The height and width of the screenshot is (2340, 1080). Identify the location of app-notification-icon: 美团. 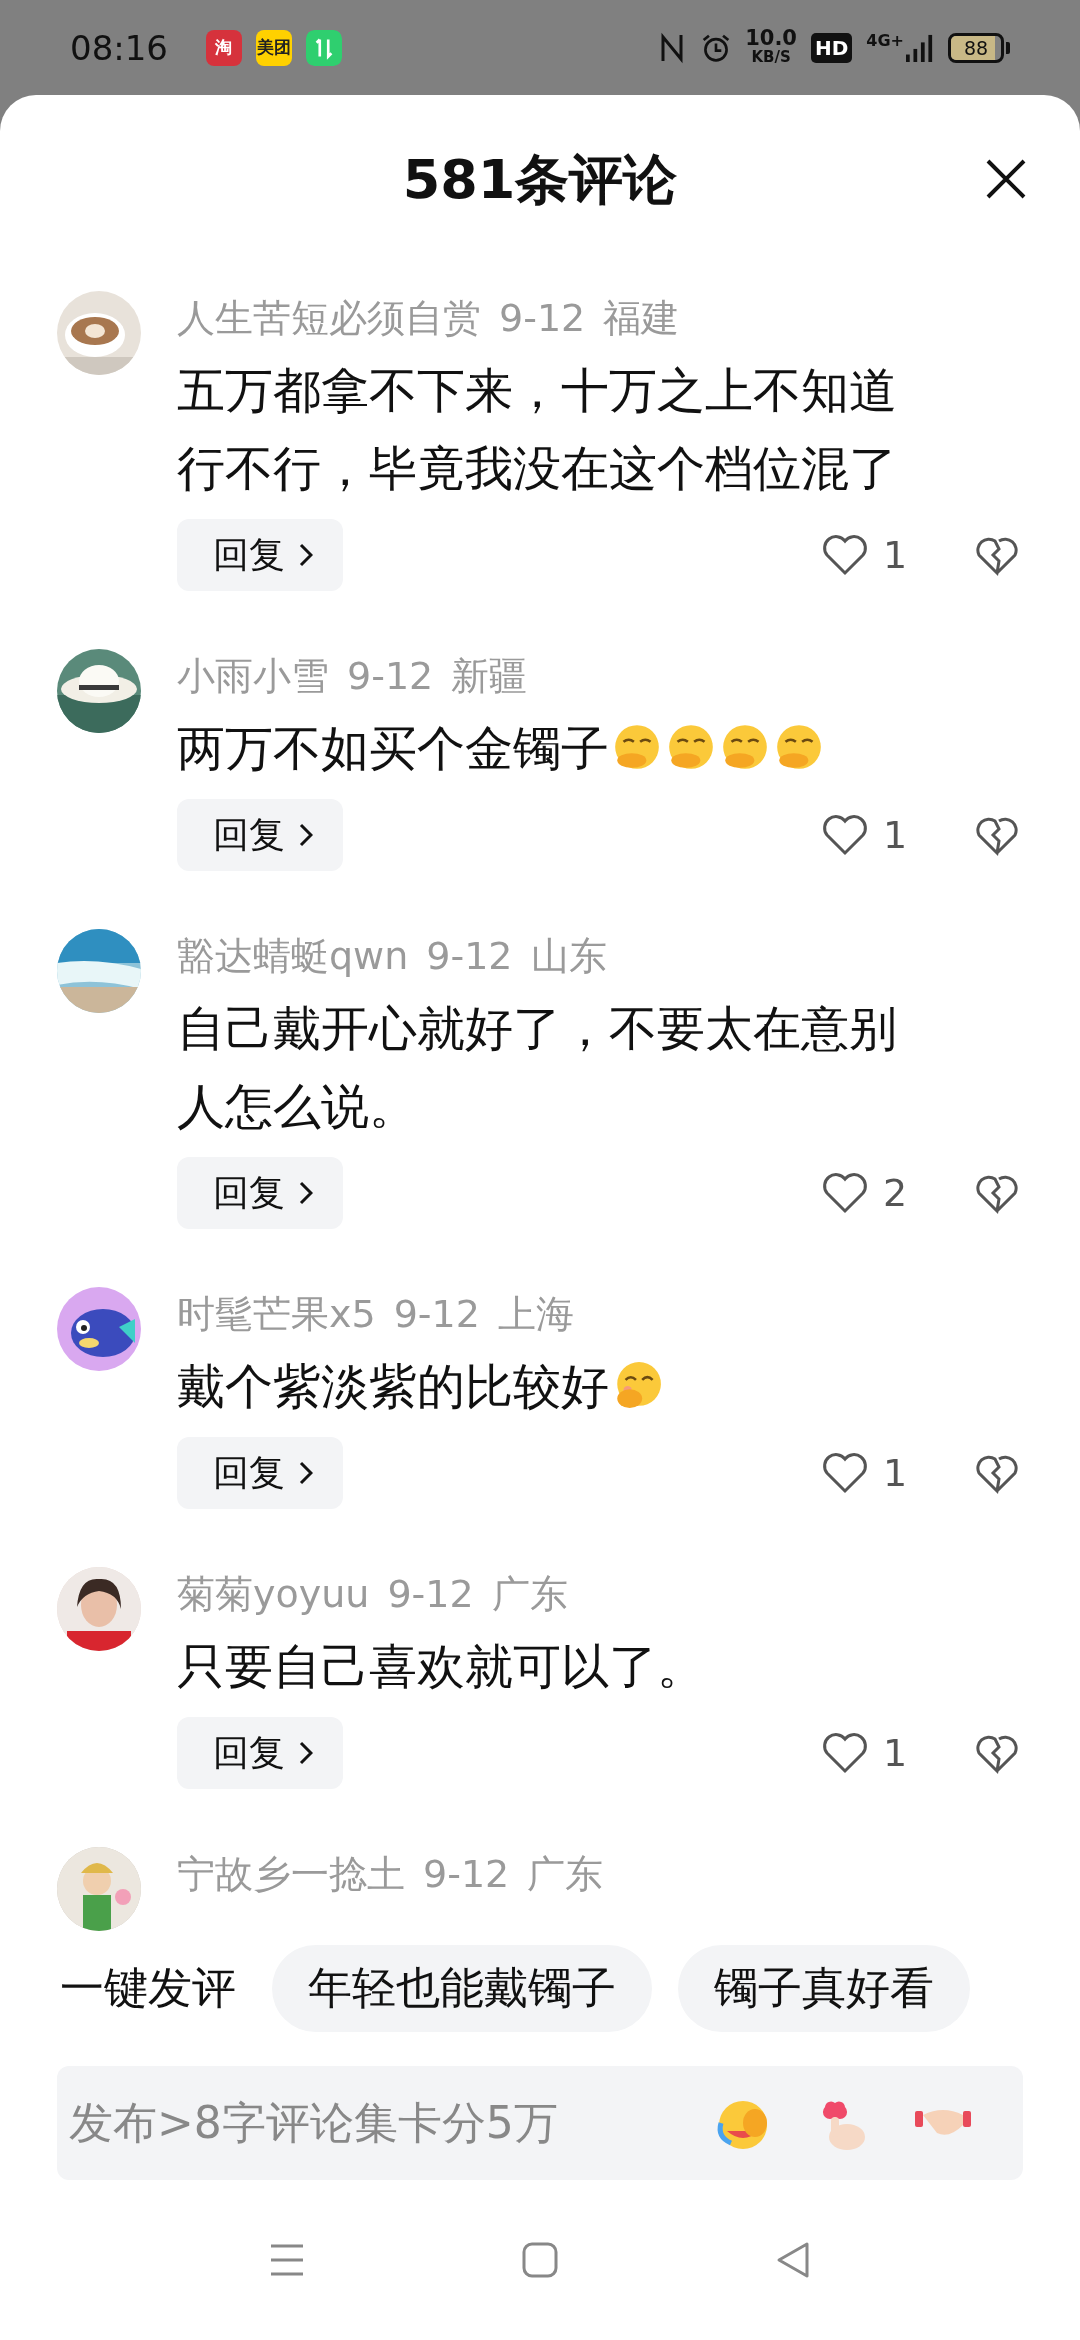
(274, 47).